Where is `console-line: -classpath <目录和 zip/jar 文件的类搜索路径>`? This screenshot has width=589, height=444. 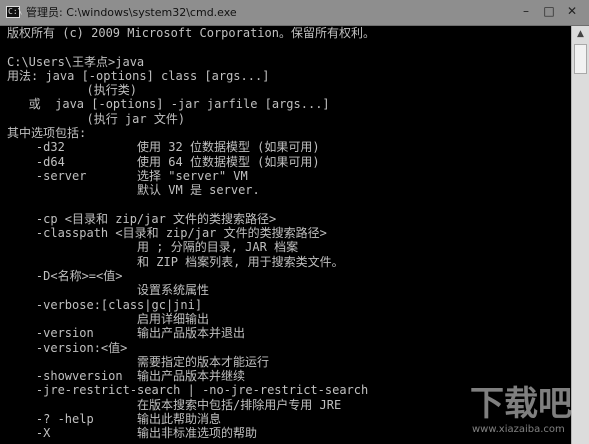 console-line: -classpath <目录和 zip/jar 文件的类搜索路径> is located at coordinates (167, 233).